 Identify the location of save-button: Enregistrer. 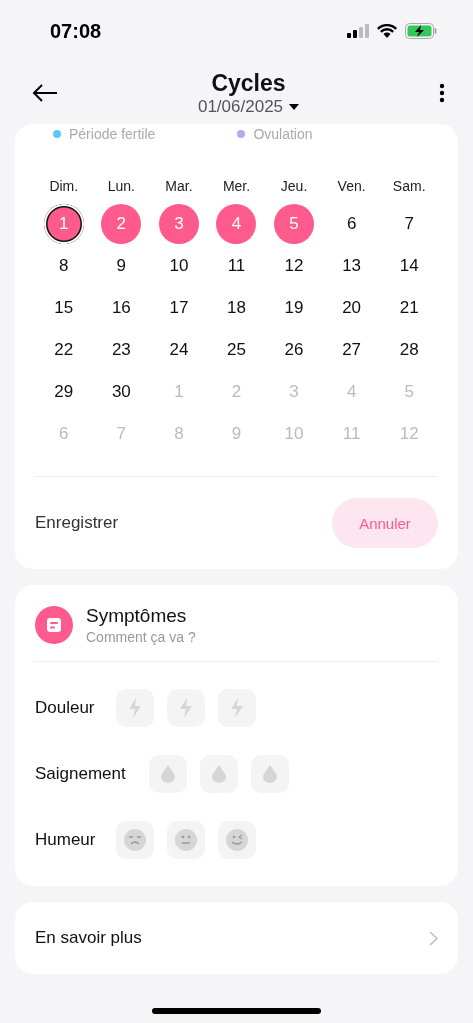
(77, 523).